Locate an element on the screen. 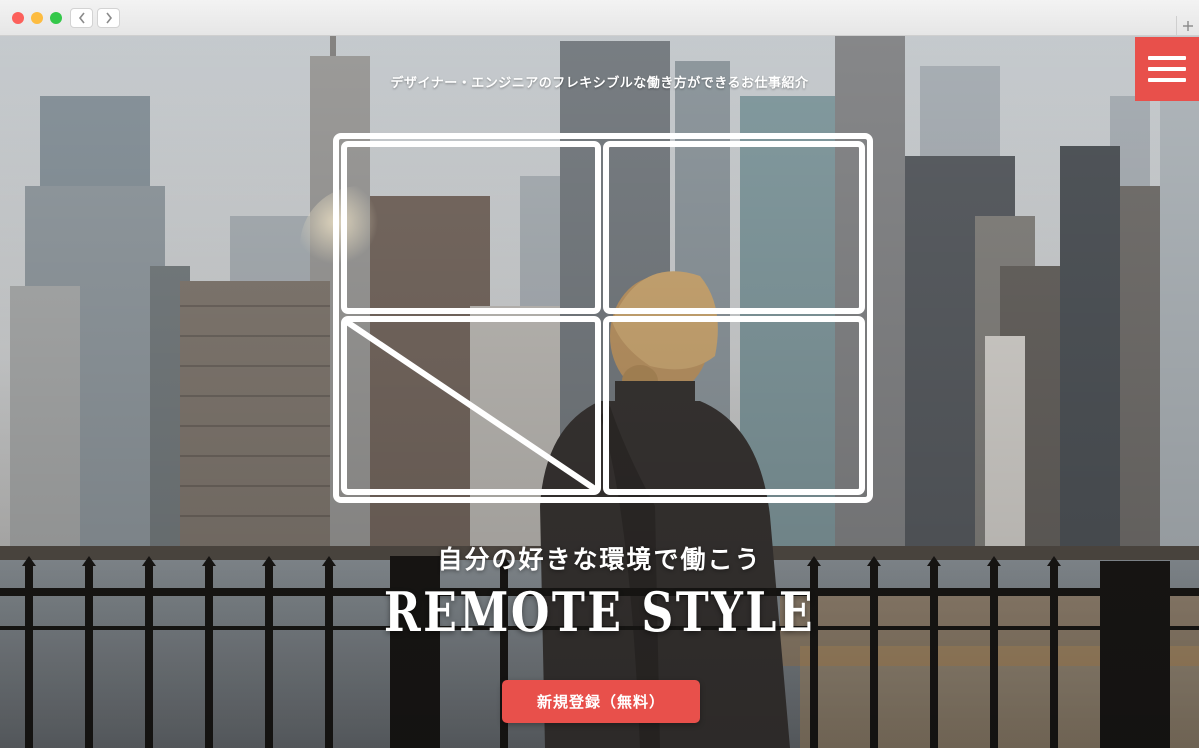 The height and width of the screenshot is (748, 1199). plus-icon is located at coordinates (1188, 26).